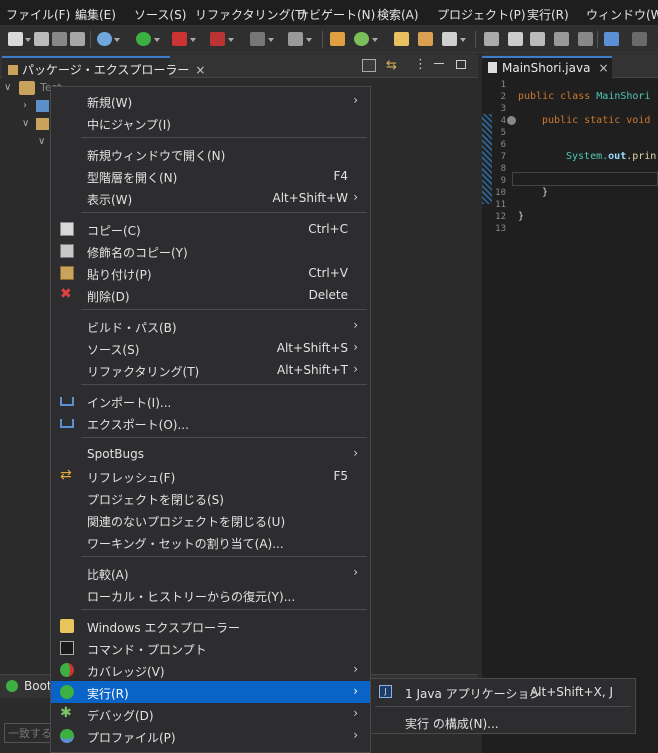  Describe the element at coordinates (210, 154) in the screenshot. I see `menu-item-open-new-window: 新規ウィンドウで開く(N)` at that location.